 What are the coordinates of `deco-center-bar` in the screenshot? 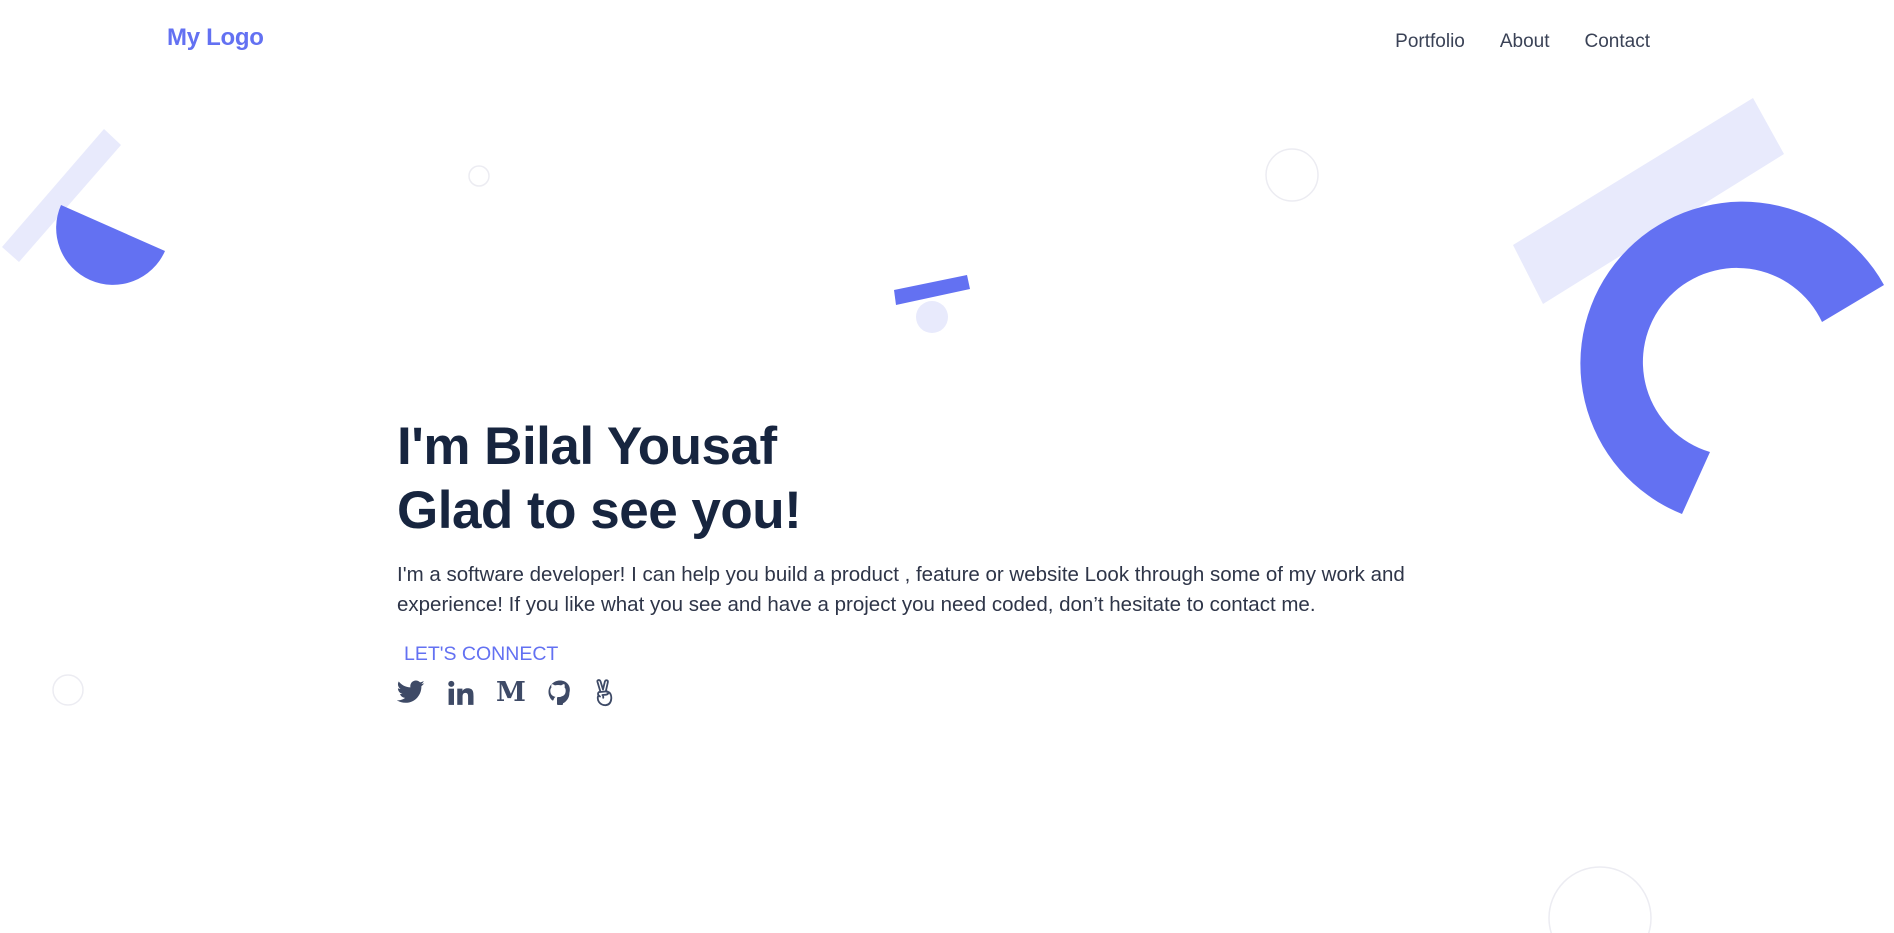 It's located at (932, 290).